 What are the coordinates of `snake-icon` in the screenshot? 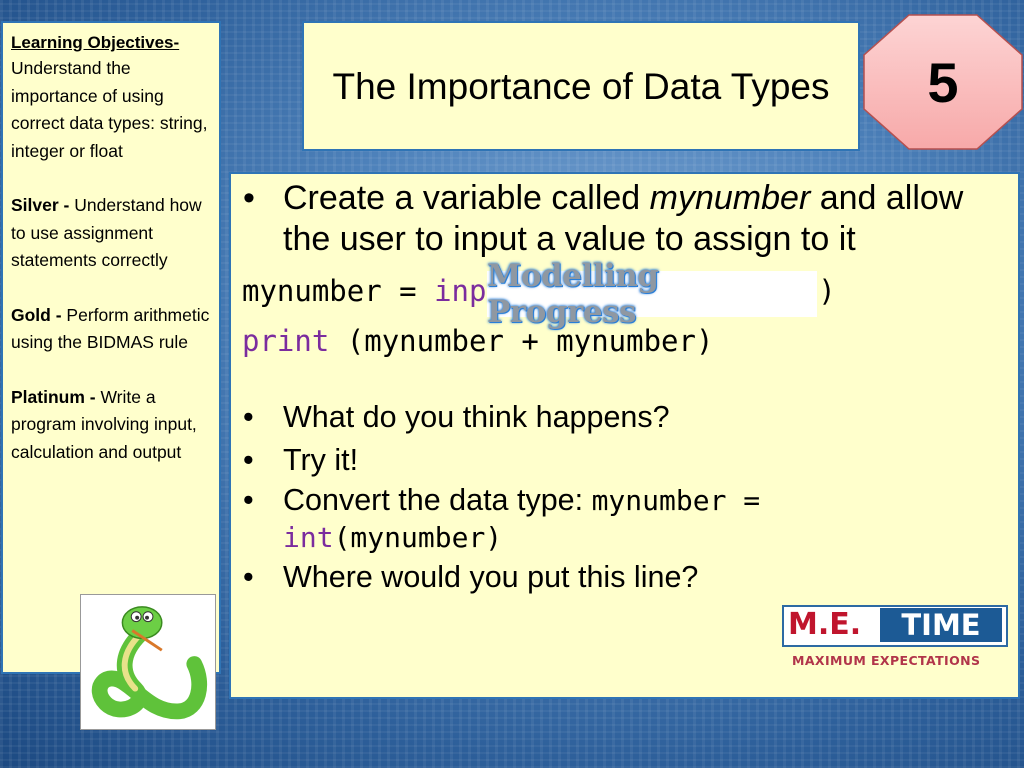 It's located at (149, 663).